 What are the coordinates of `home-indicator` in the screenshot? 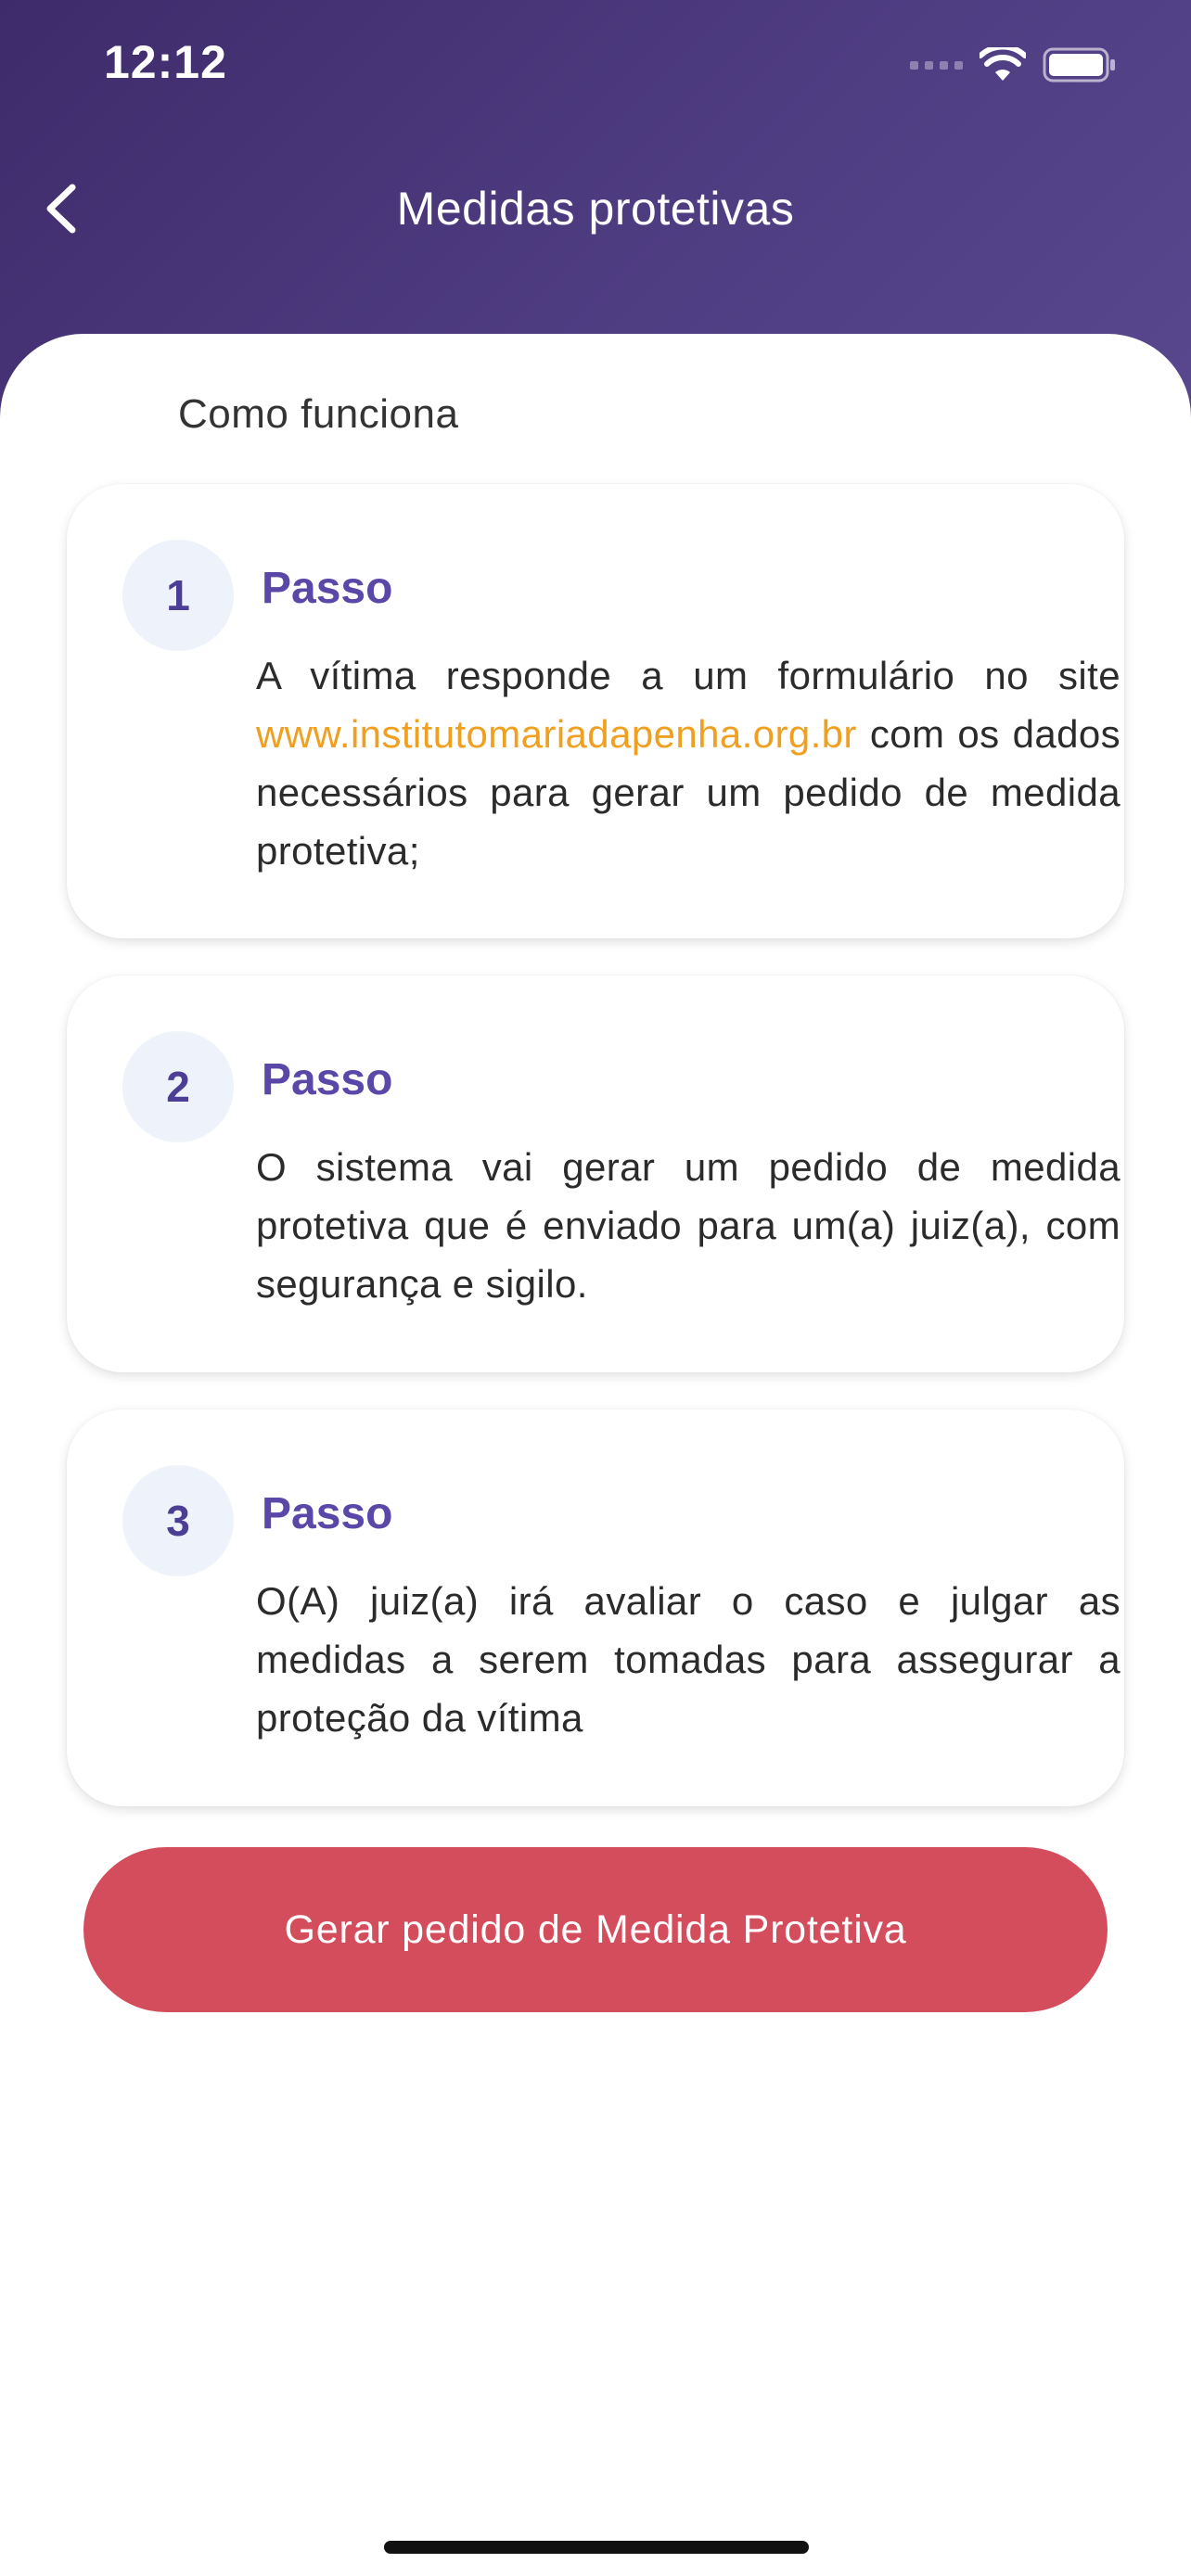 It's located at (597, 2547).